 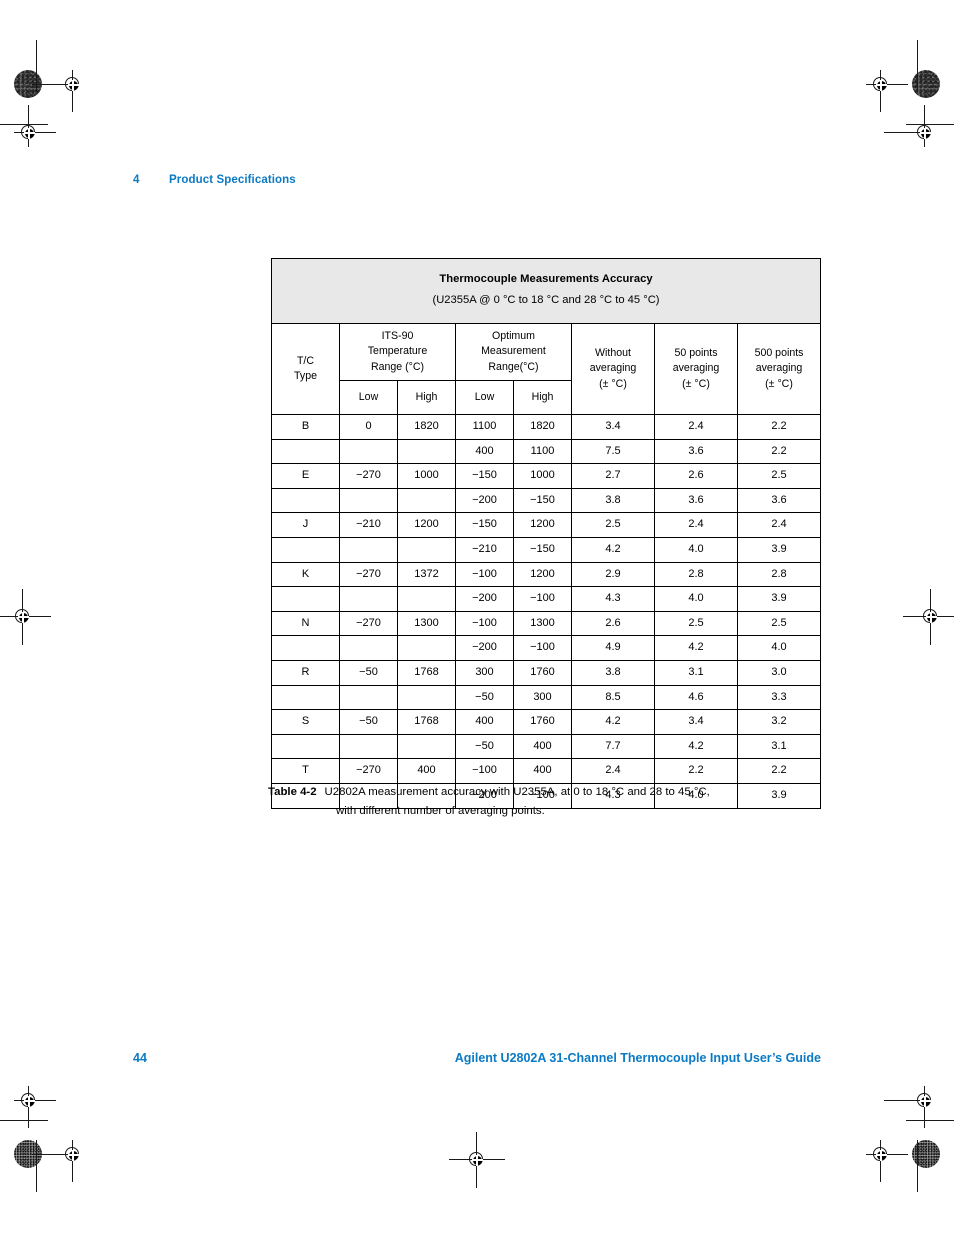 What do you see at coordinates (779, 383) in the screenshot?
I see `header-p500-line3: (± °C)` at bounding box center [779, 383].